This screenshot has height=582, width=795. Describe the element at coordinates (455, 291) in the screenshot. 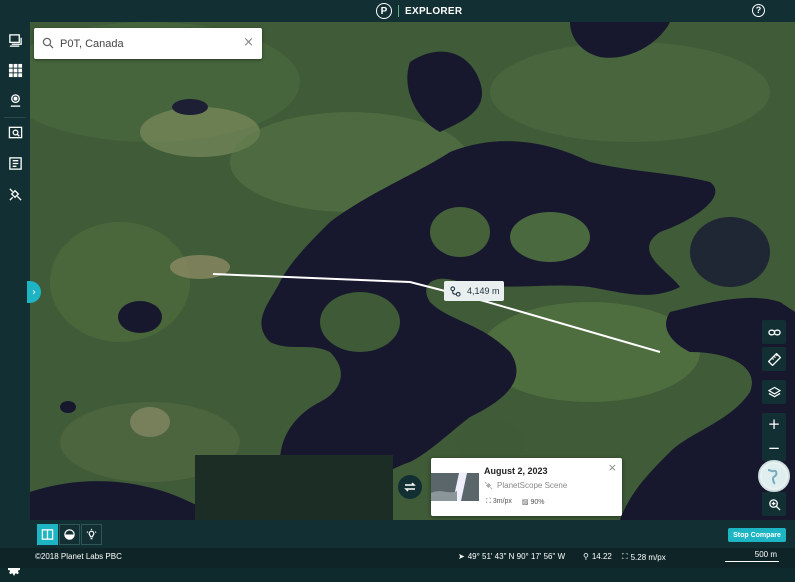

I see `route-icon` at that location.